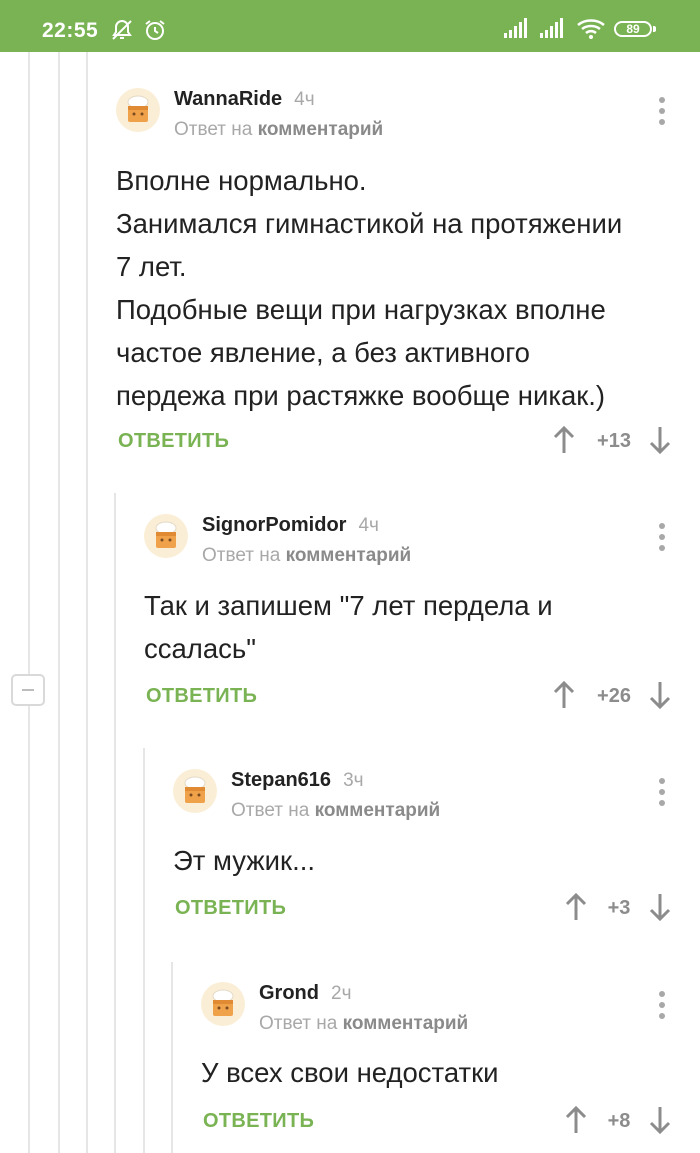  I want to click on collapse-thread-button, so click(28, 690).